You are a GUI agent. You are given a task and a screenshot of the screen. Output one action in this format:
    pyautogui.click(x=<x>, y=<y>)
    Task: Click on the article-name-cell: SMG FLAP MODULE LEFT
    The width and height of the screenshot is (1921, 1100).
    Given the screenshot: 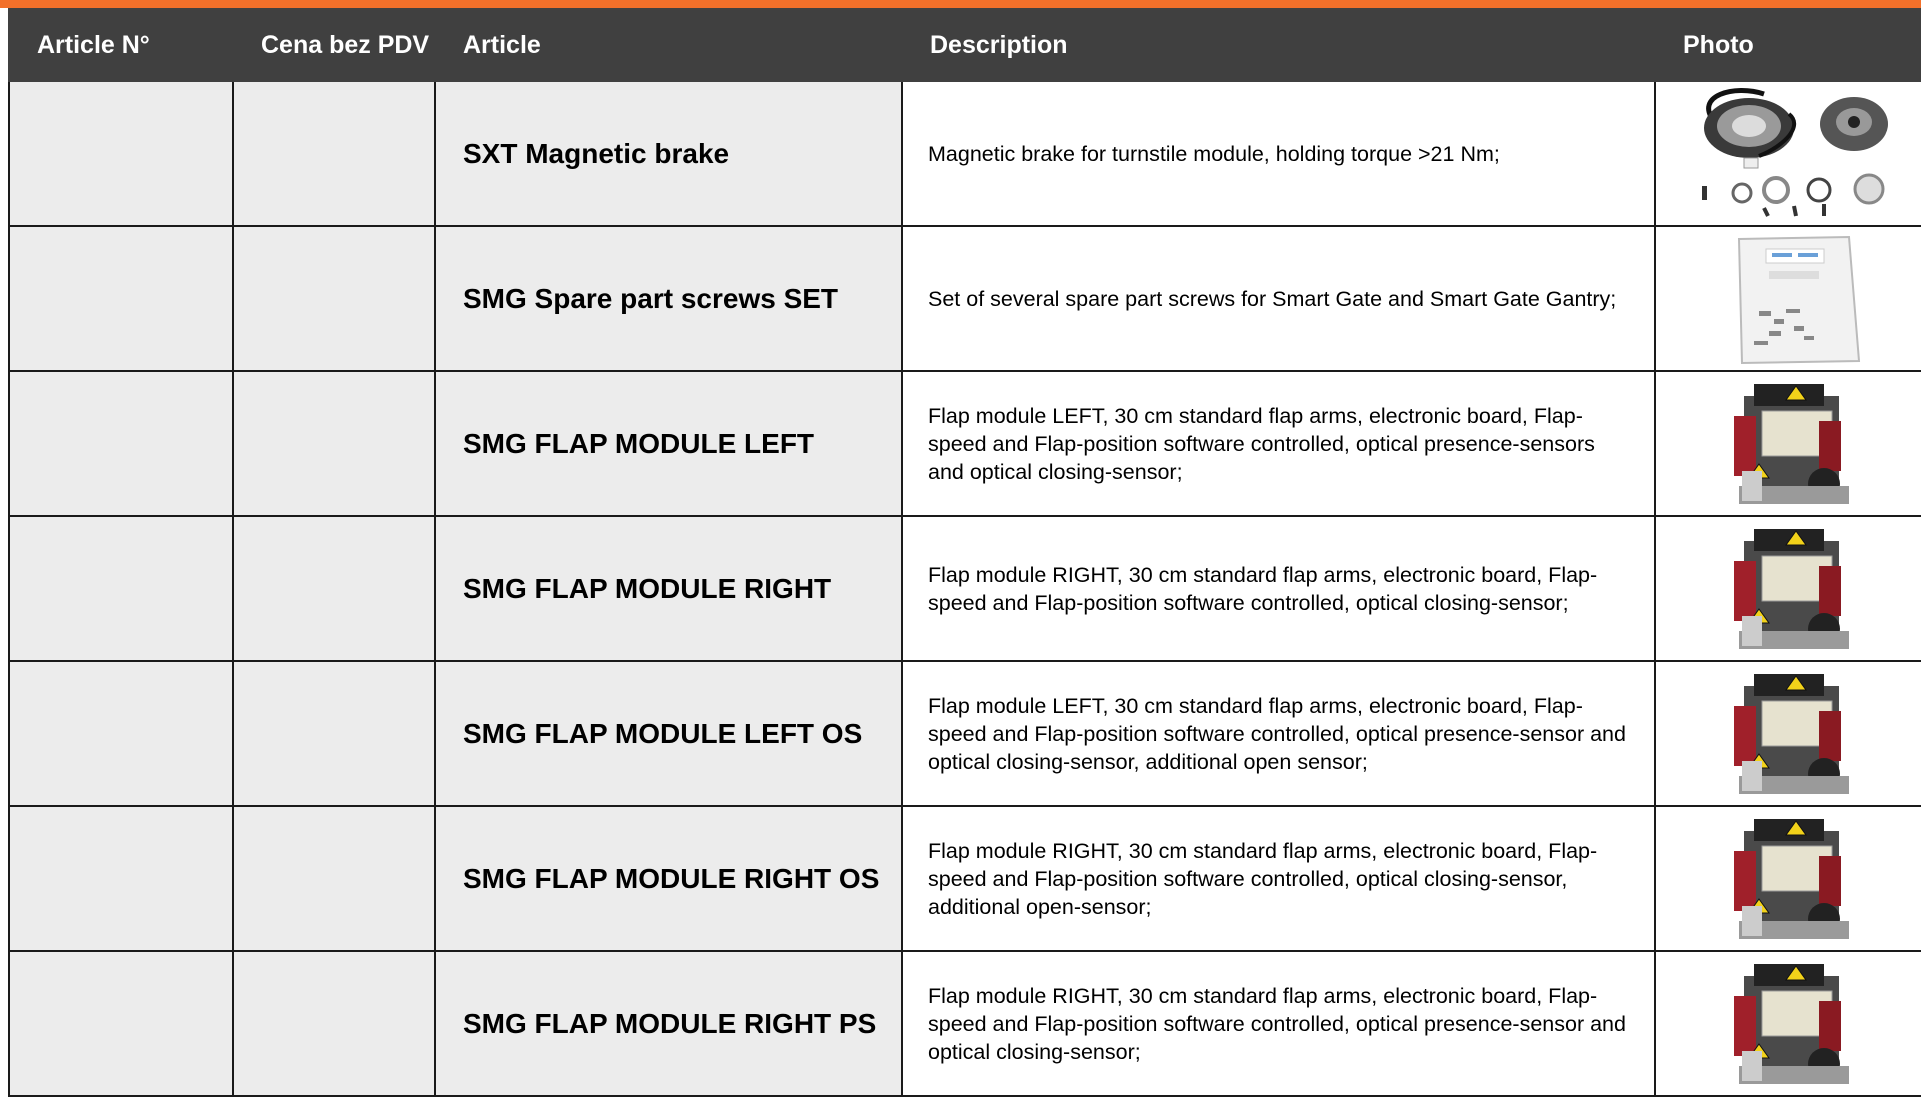 What is the action you would take?
    pyautogui.click(x=668, y=443)
    